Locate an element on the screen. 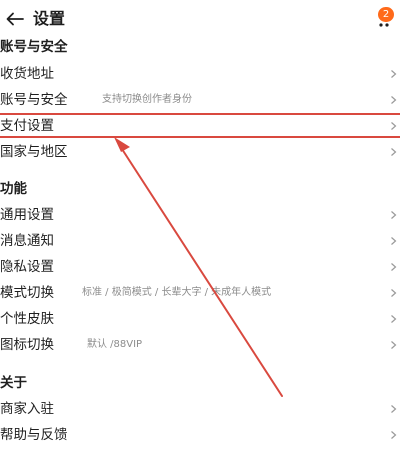  item-label: 通用设置 is located at coordinates (27, 215).